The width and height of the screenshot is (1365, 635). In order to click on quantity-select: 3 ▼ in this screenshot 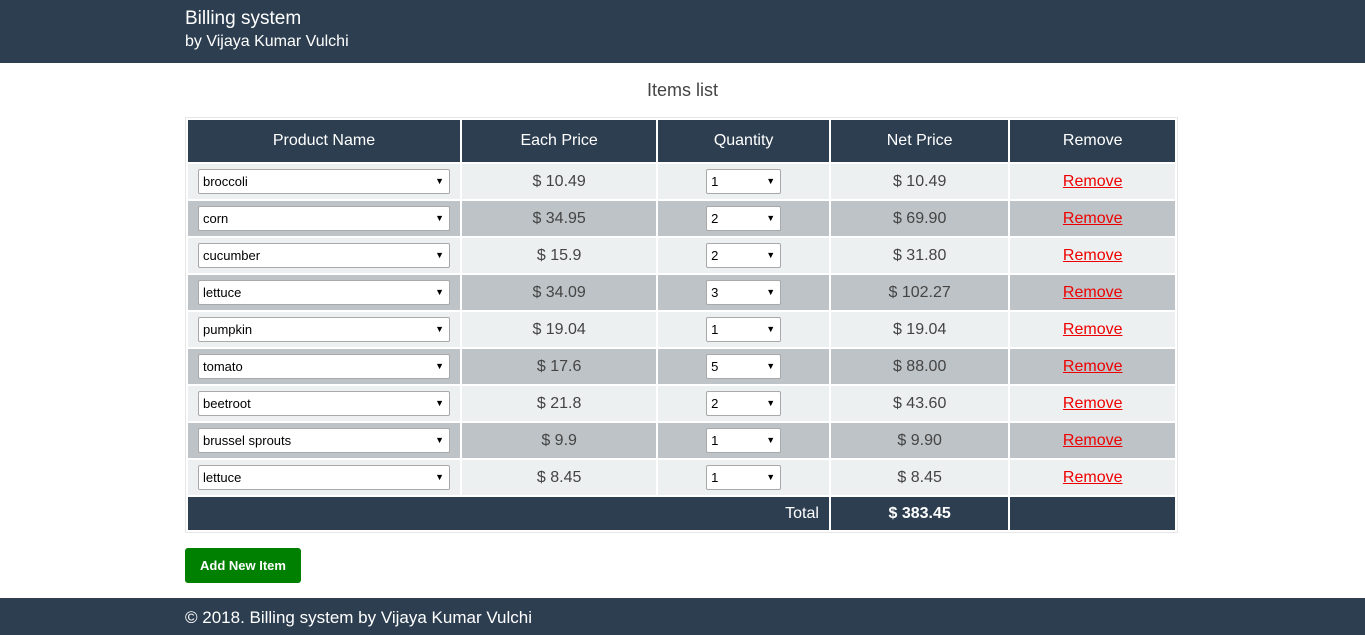, I will do `click(744, 292)`.